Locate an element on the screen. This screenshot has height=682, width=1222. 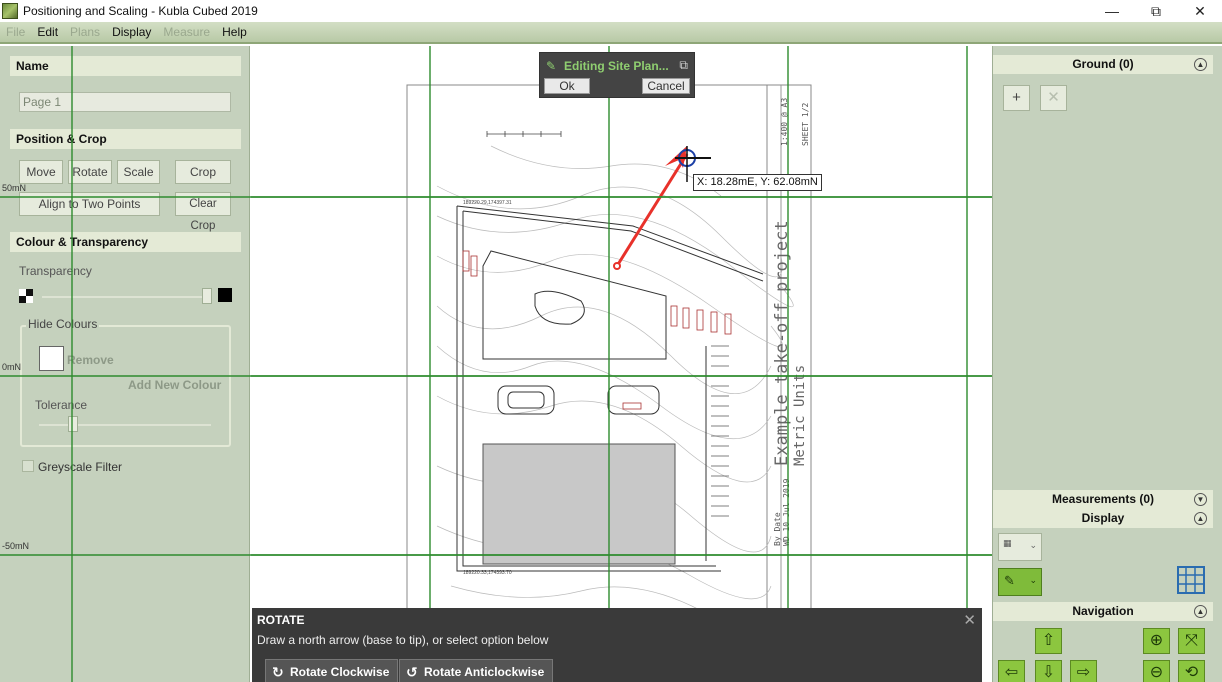
move-button: Move is located at coordinates (41, 172).